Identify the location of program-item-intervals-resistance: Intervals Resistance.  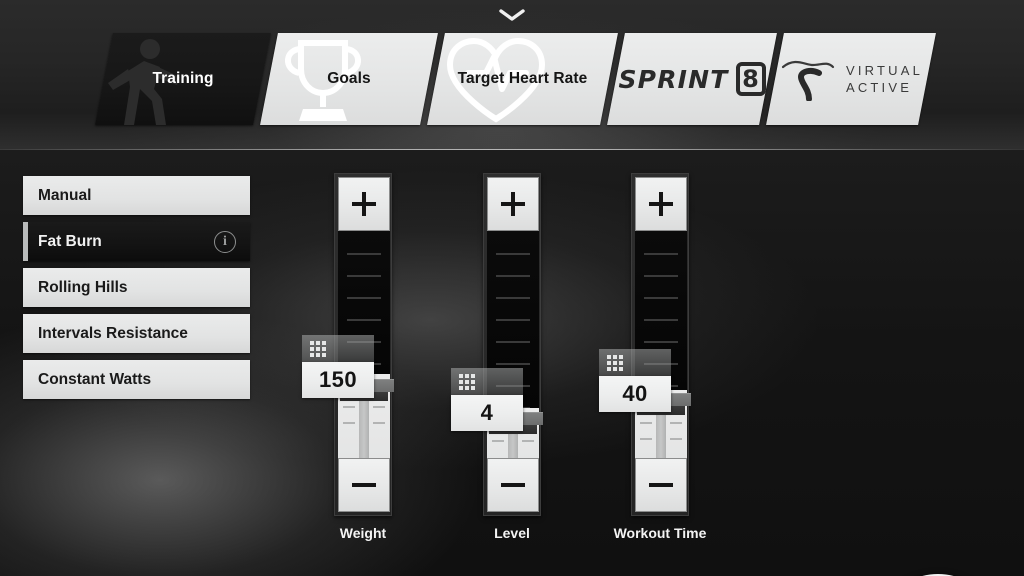
(136, 333).